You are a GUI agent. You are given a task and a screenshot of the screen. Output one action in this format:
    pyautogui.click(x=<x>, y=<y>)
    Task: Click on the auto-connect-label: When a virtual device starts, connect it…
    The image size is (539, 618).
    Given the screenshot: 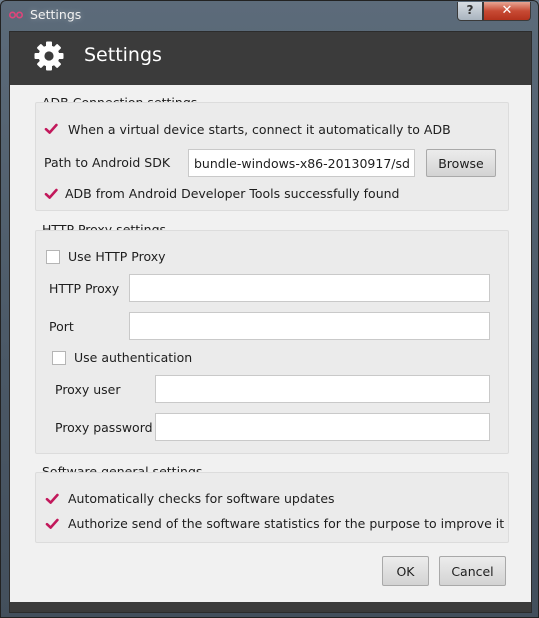 What is the action you would take?
    pyautogui.click(x=259, y=129)
    